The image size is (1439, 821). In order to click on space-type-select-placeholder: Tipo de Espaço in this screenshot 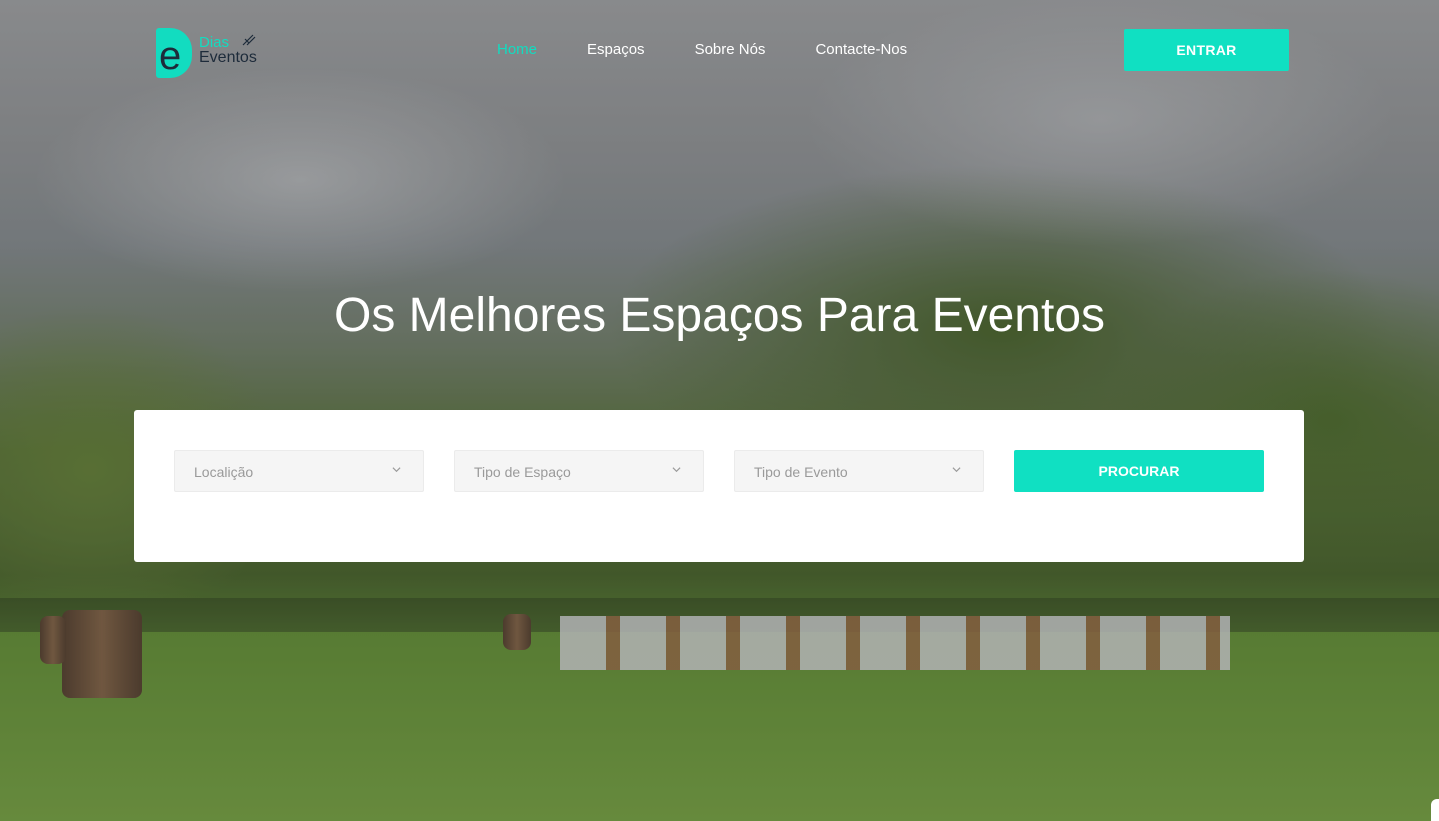, I will do `click(522, 472)`.